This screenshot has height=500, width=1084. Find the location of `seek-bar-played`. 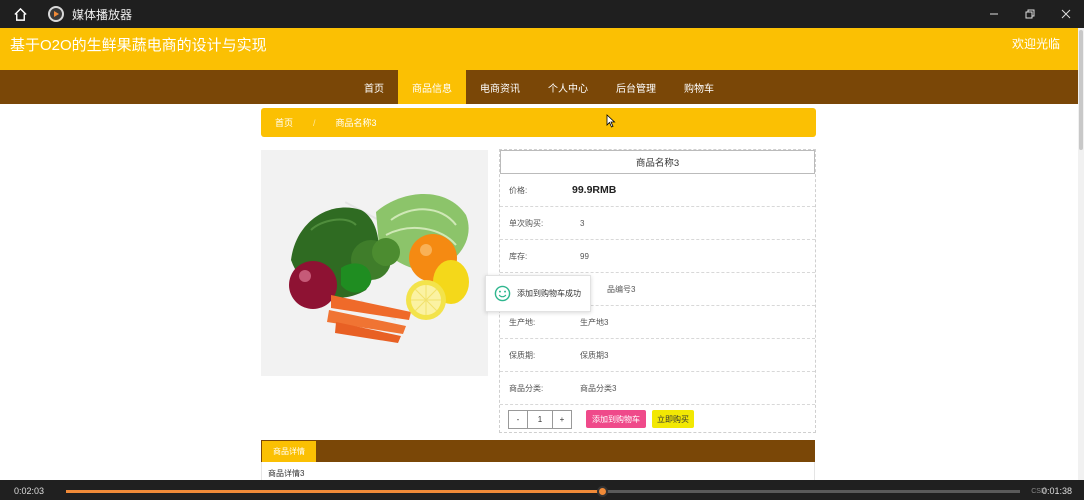

seek-bar-played is located at coordinates (334, 491).